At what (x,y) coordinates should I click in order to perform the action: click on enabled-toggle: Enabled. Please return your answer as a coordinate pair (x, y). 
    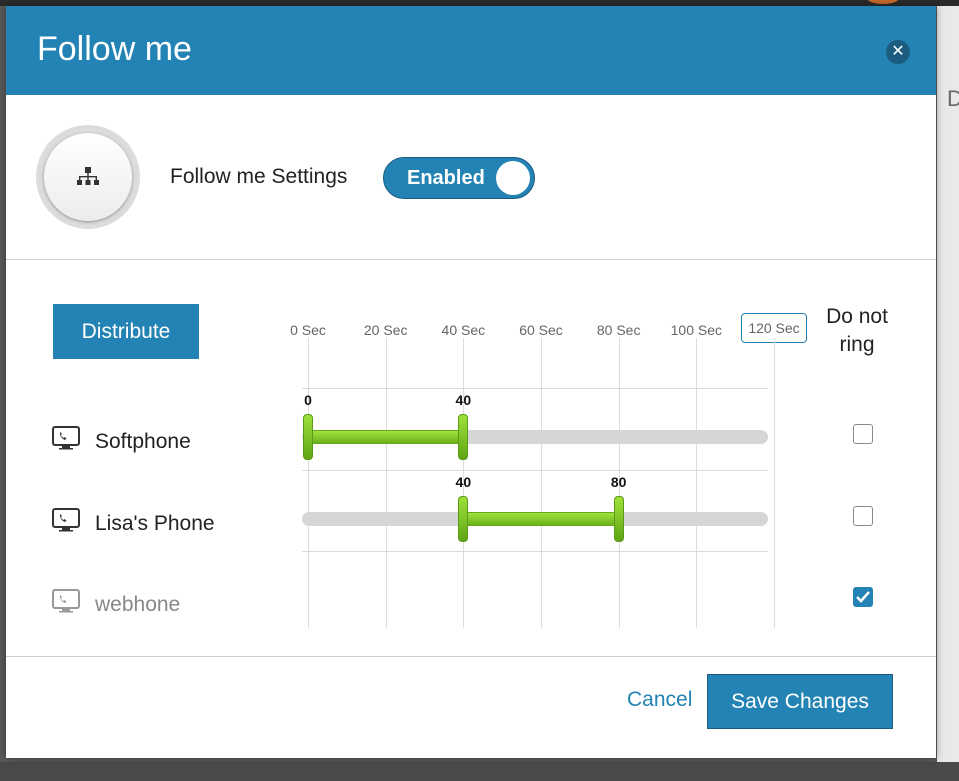
    Looking at the image, I should click on (459, 178).